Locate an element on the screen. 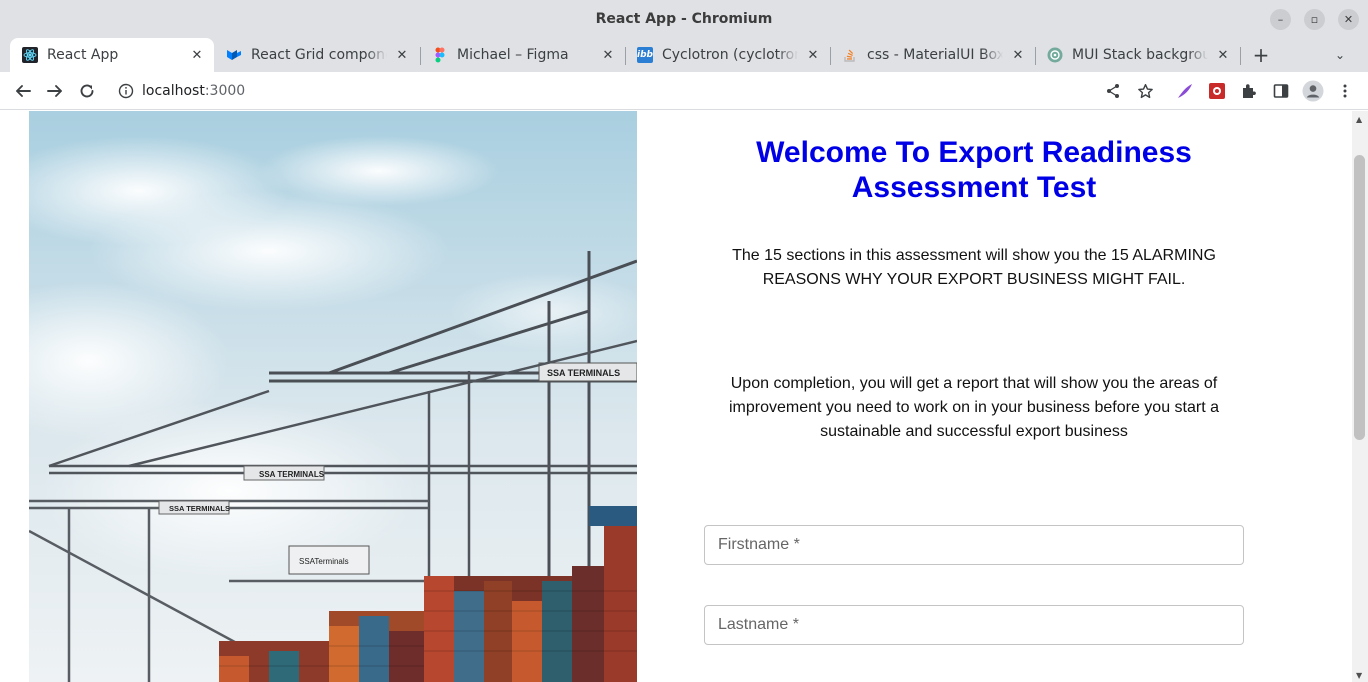 This screenshot has height=682, width=1368. reload-button is located at coordinates (87, 91).